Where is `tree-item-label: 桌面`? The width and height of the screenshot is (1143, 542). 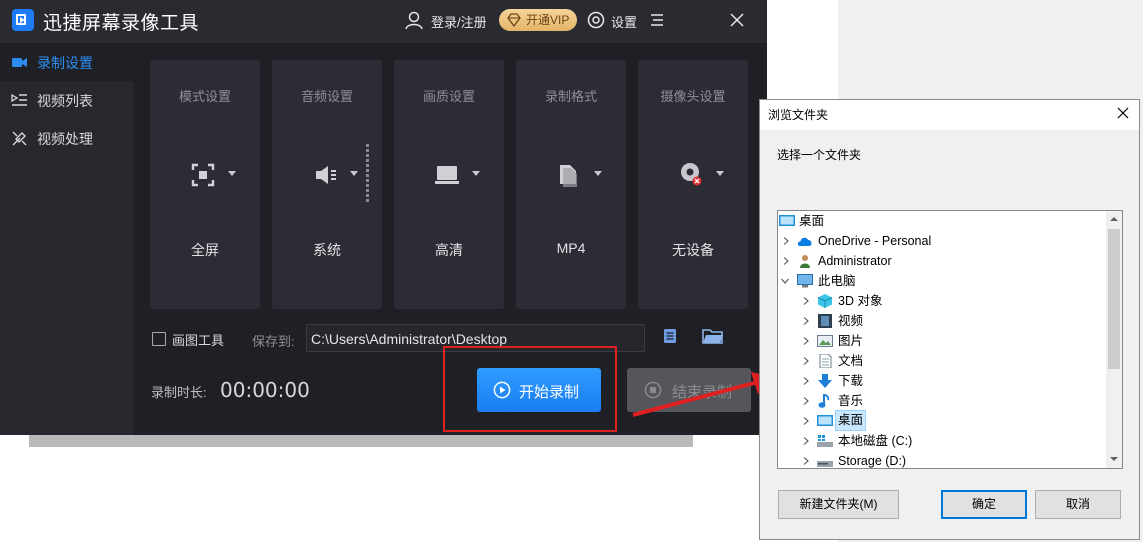
tree-item-label: 桌面 is located at coordinates (851, 420).